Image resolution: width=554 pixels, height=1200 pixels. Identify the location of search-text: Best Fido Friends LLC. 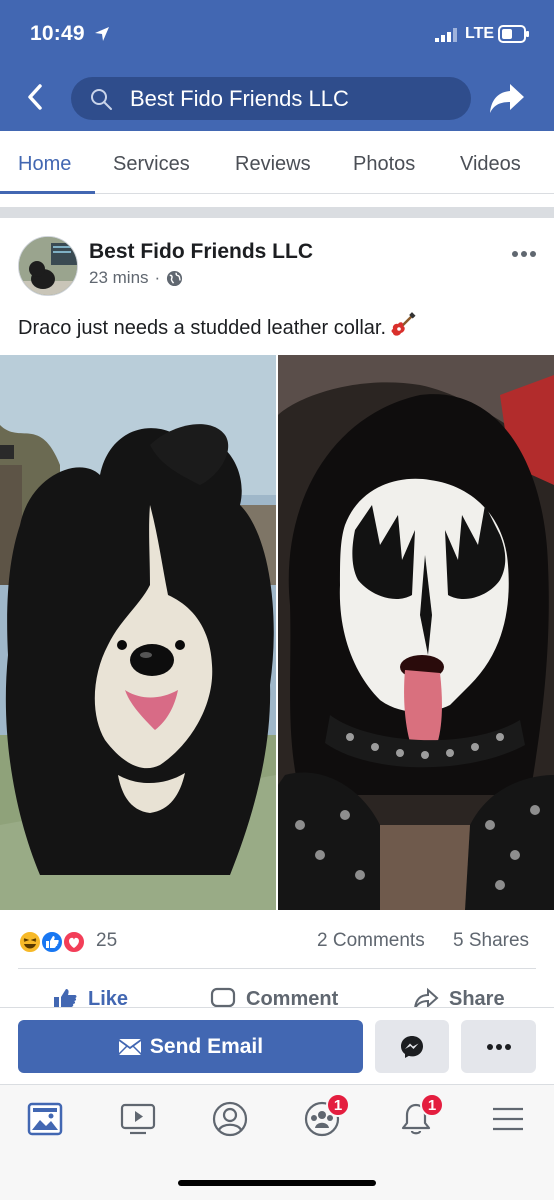
(239, 98).